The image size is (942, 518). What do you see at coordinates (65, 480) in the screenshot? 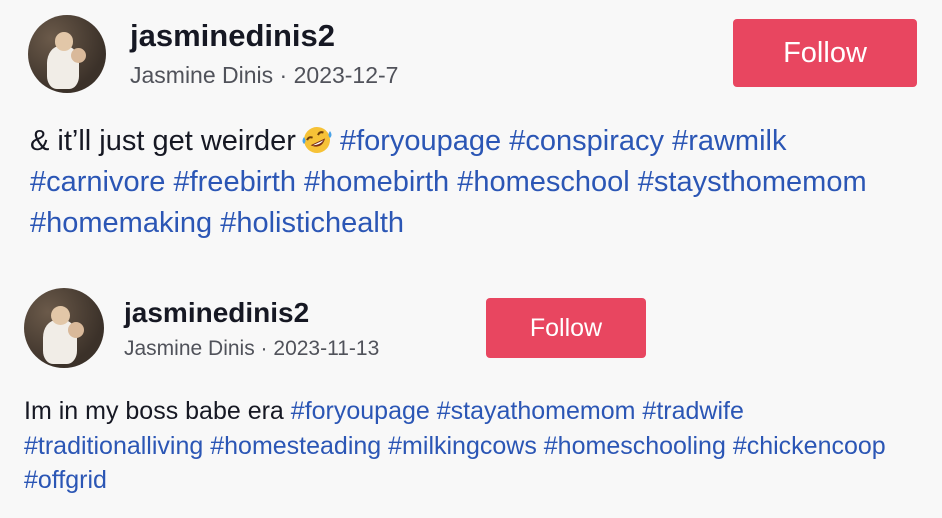
I see `hashtag-link: #offgrid` at bounding box center [65, 480].